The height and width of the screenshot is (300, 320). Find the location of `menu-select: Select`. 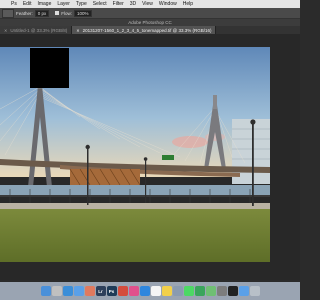

menu-select: Select is located at coordinates (100, 4).